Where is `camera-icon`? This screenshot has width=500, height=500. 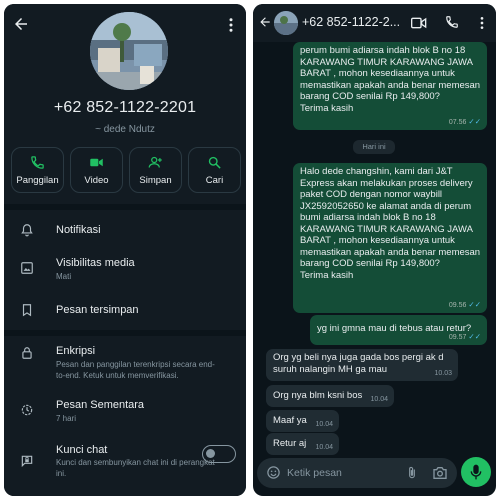 camera-icon is located at coordinates (440, 473).